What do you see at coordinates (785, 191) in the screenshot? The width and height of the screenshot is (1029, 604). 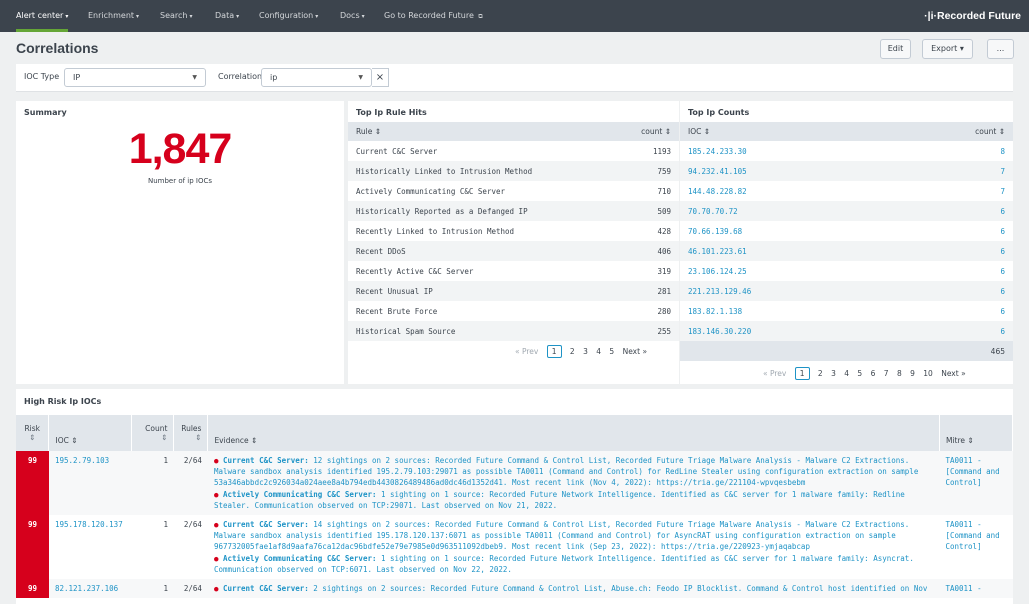 I see `ioc-link: 144.48.228.82` at bounding box center [785, 191].